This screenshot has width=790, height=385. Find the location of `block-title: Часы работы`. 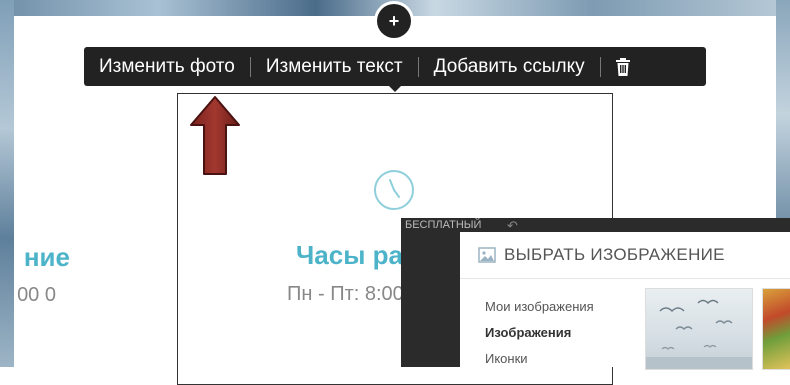

block-title: Часы работы is located at coordinates (351, 255).